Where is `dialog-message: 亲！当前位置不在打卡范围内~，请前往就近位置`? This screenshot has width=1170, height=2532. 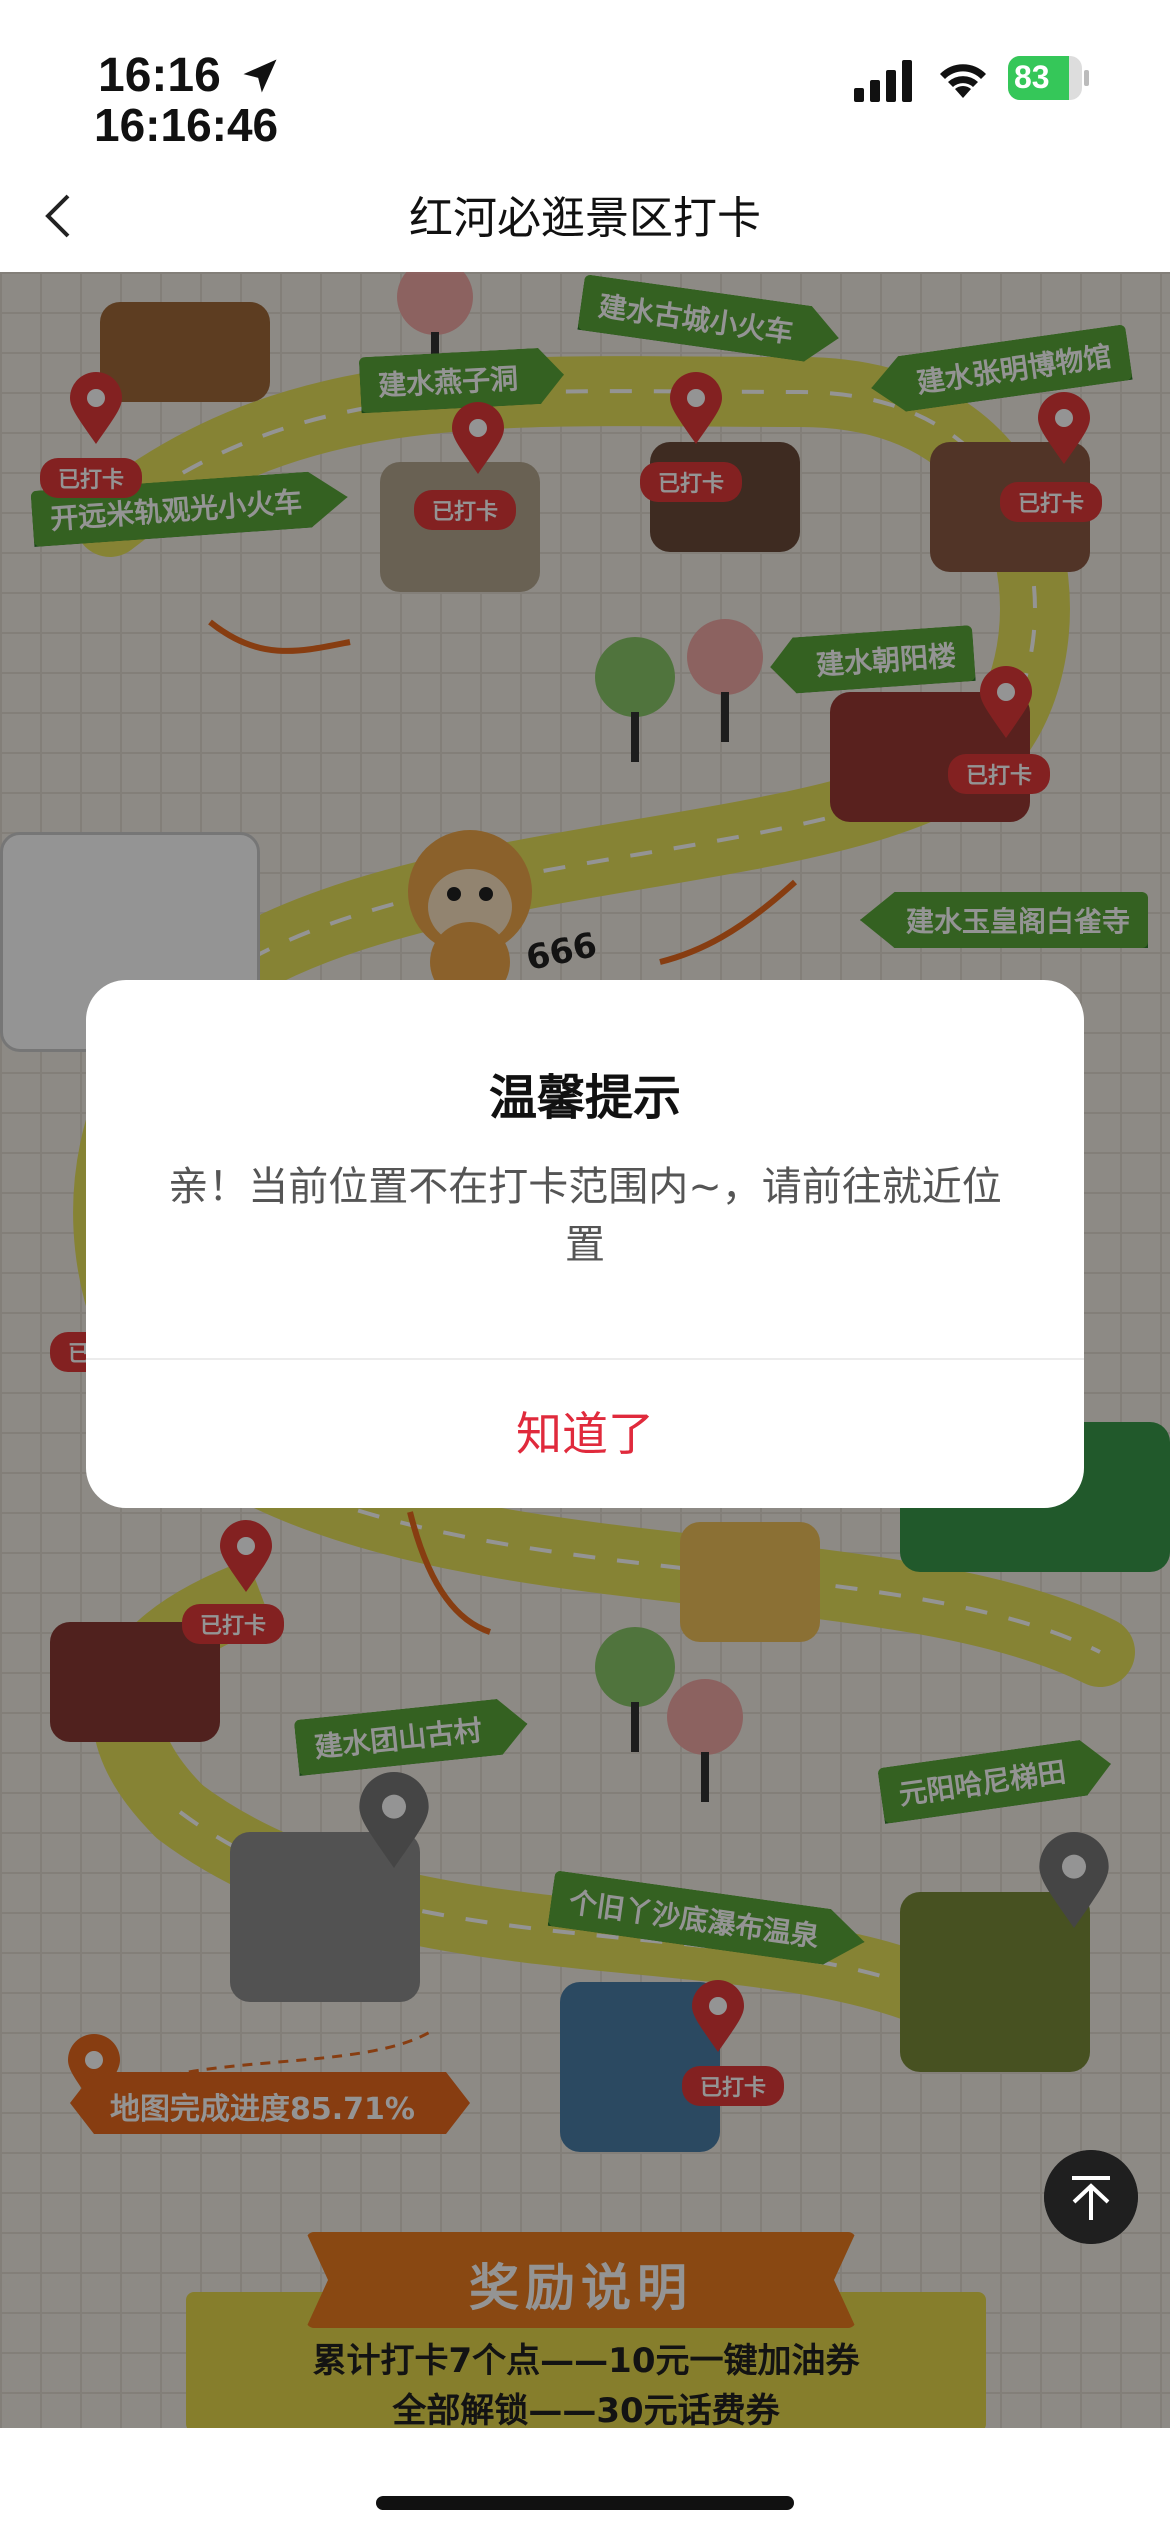
dialog-message: 亲！当前位置不在打卡范围内~，请前往就近位置 is located at coordinates (585, 1216).